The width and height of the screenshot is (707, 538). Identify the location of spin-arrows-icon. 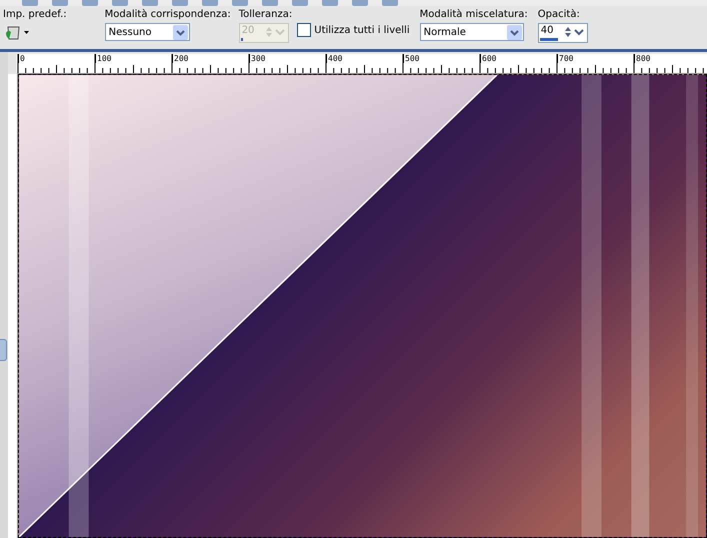
(573, 32).